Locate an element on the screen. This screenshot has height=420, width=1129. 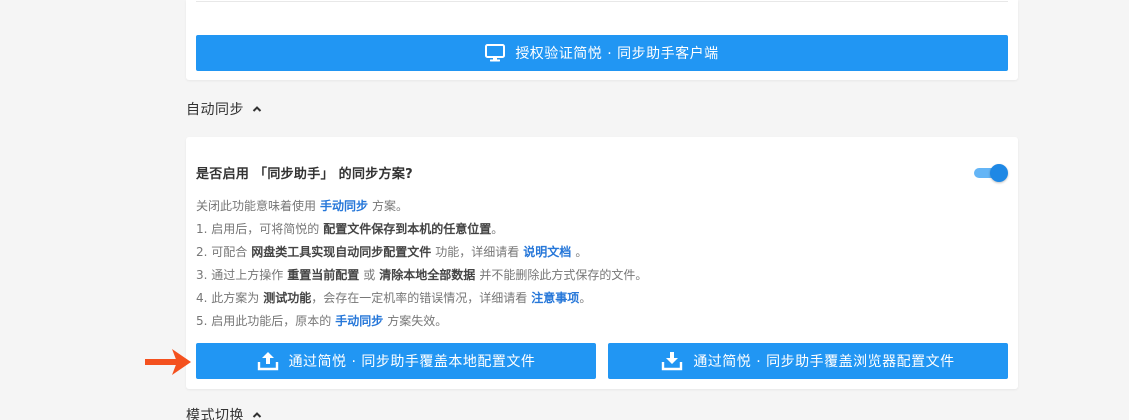
description-line: 5. 启用此功能后，原本的 手动同步 方案失效。 is located at coordinates (321, 320).